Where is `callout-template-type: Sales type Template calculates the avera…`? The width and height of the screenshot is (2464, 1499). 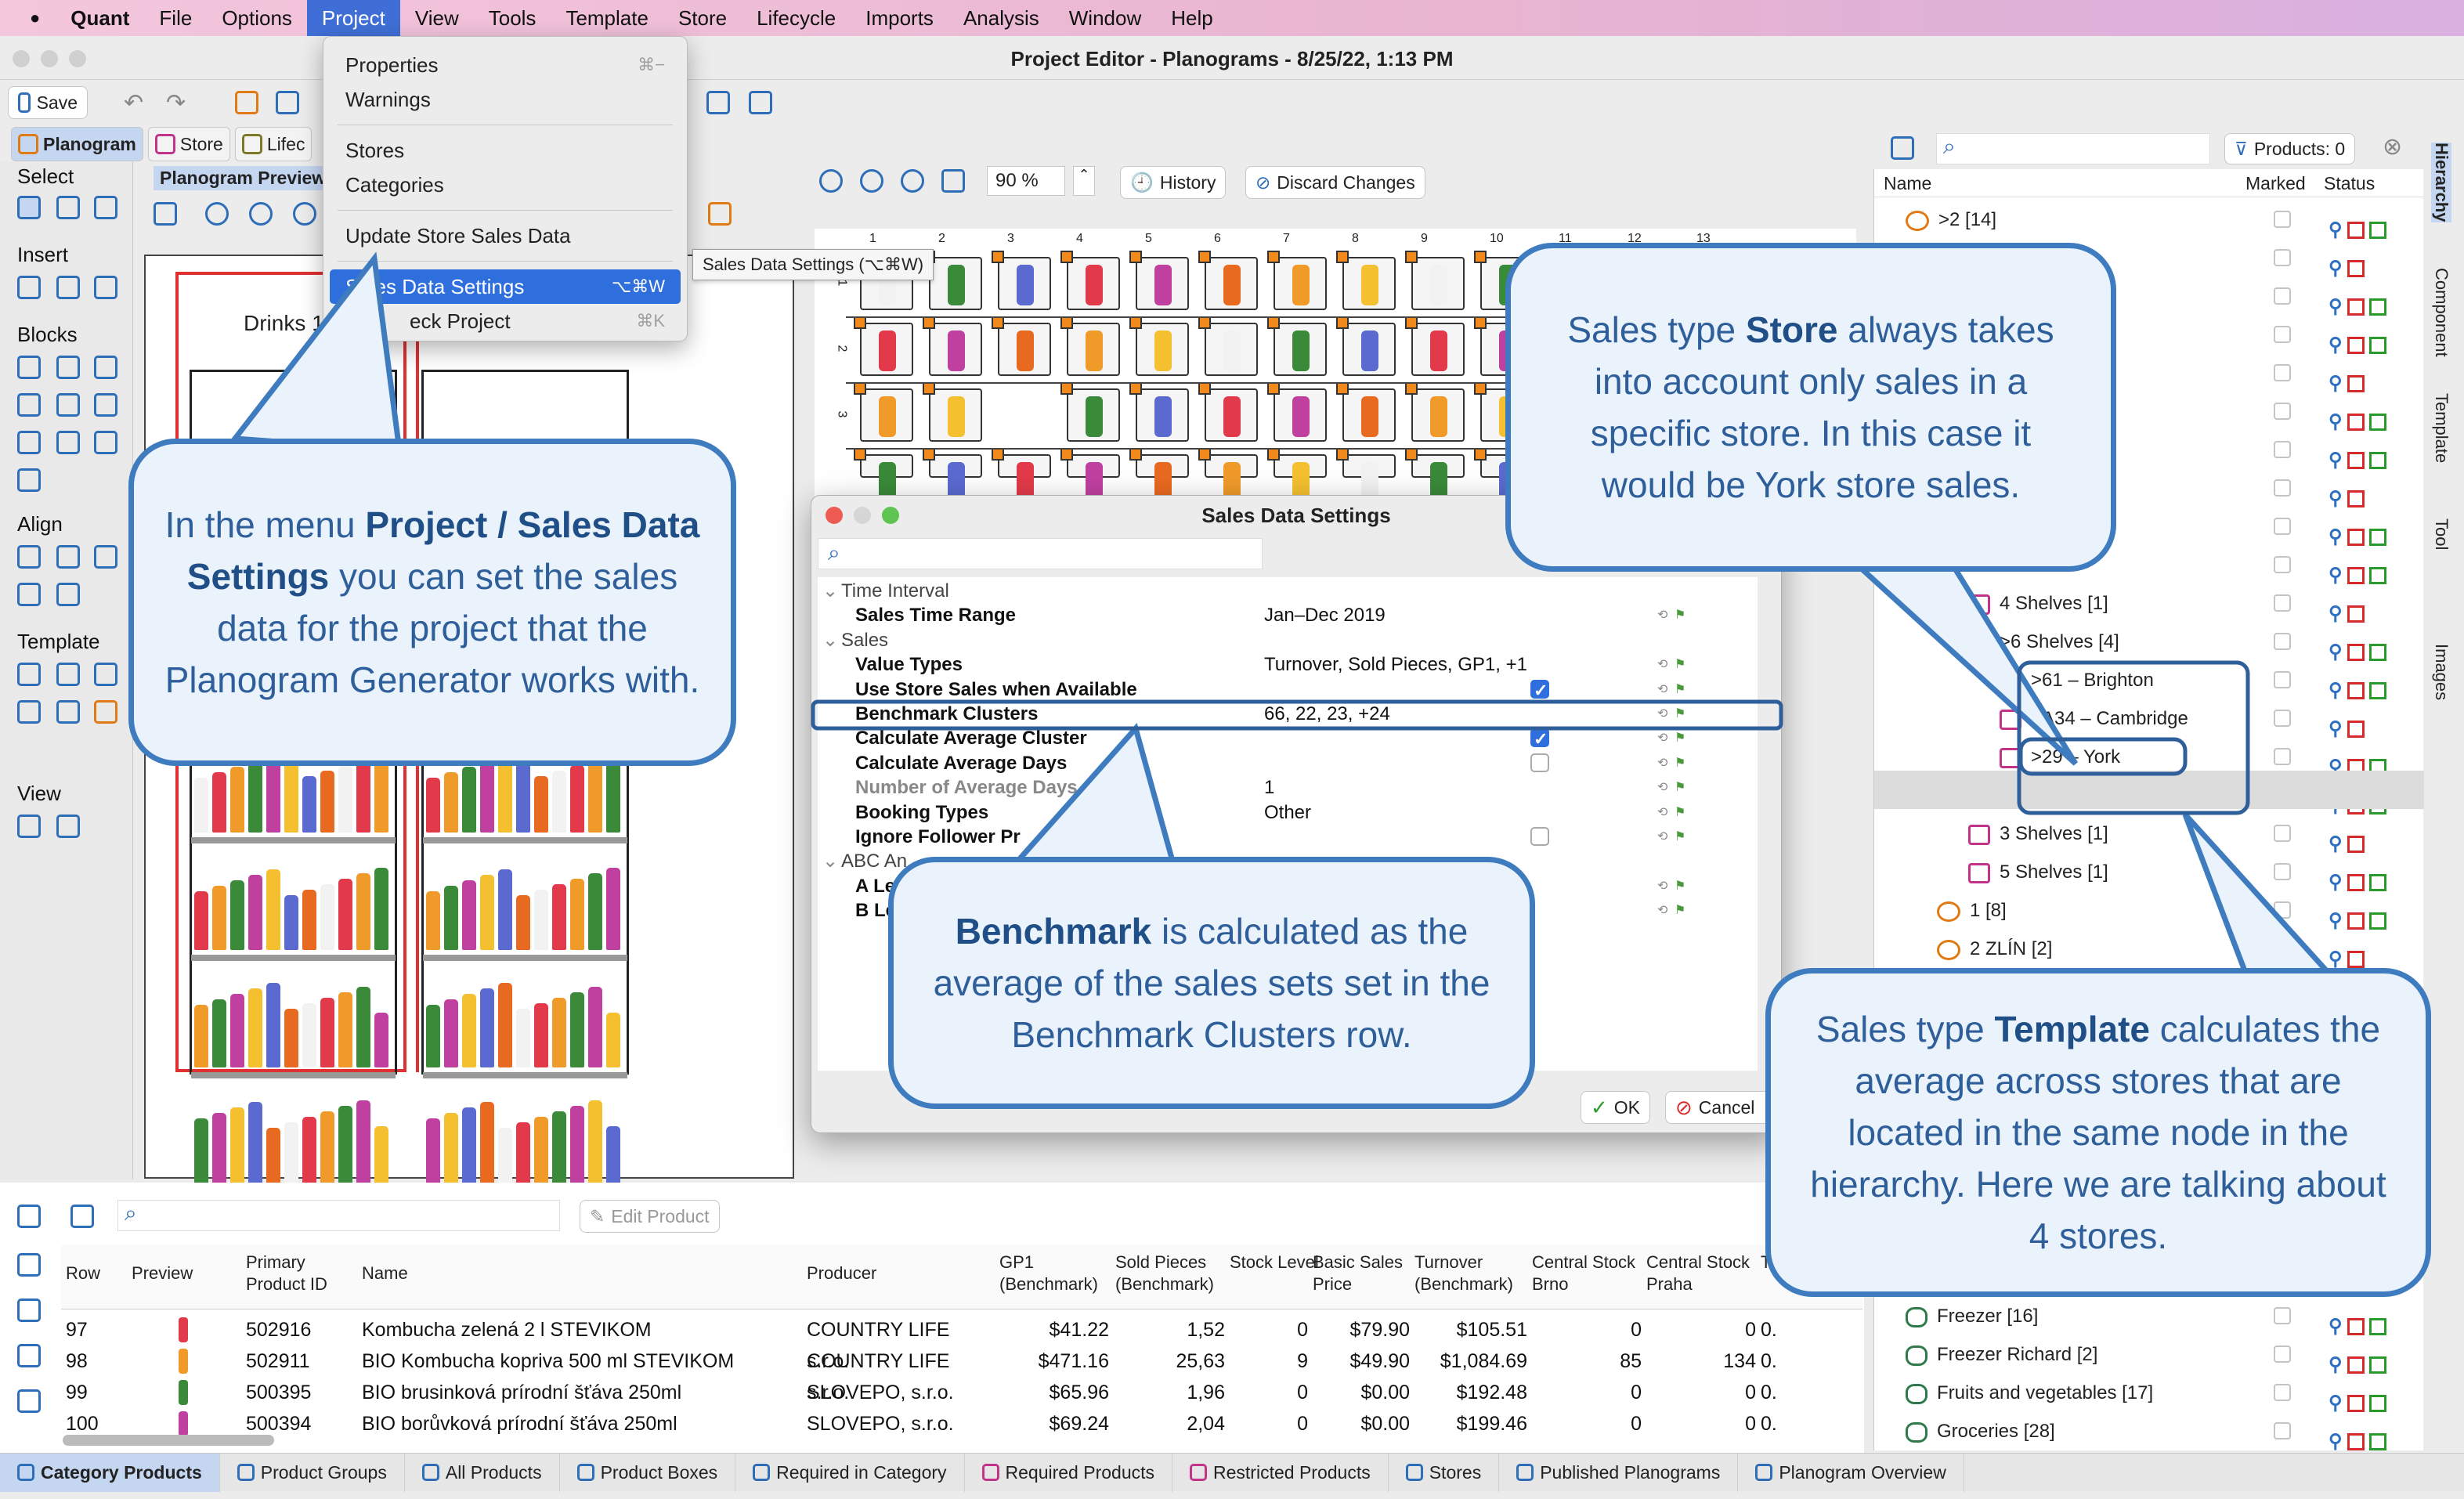
callout-template-type: Sales type Template calculates the avera… is located at coordinates (2098, 1132).